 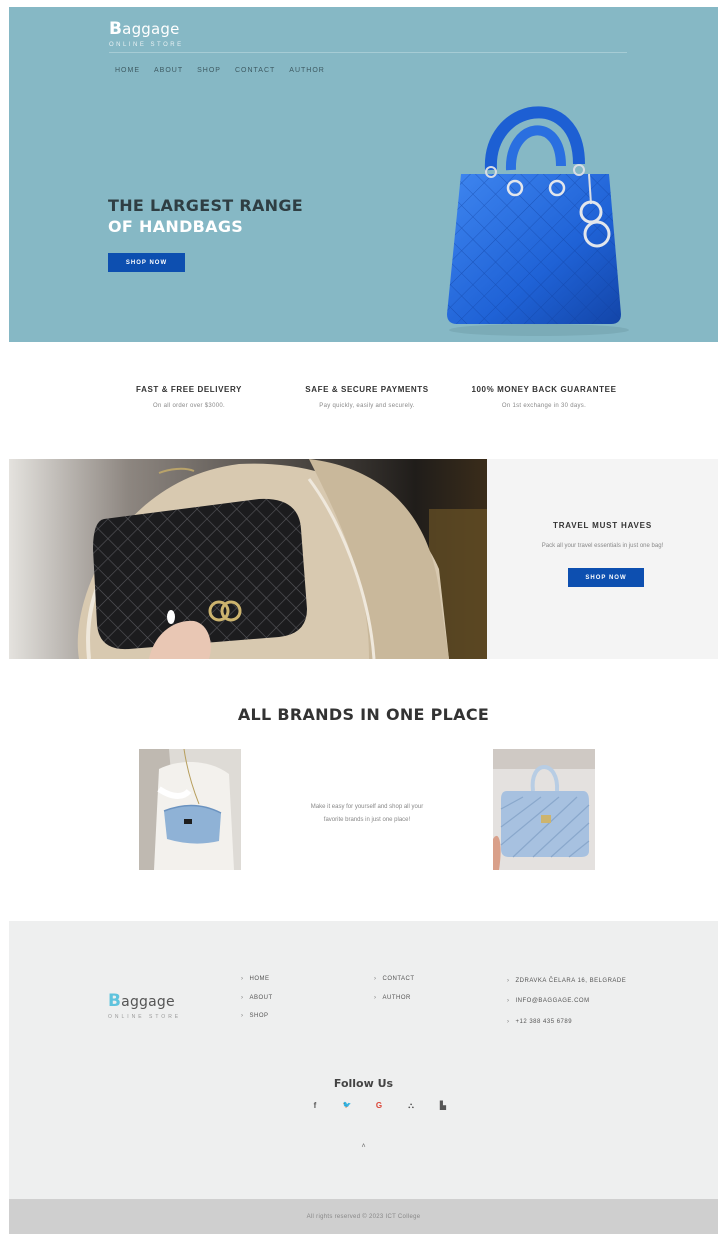 I want to click on feature-title: SAFE & SECURE PAYMENTS, so click(x=367, y=389).